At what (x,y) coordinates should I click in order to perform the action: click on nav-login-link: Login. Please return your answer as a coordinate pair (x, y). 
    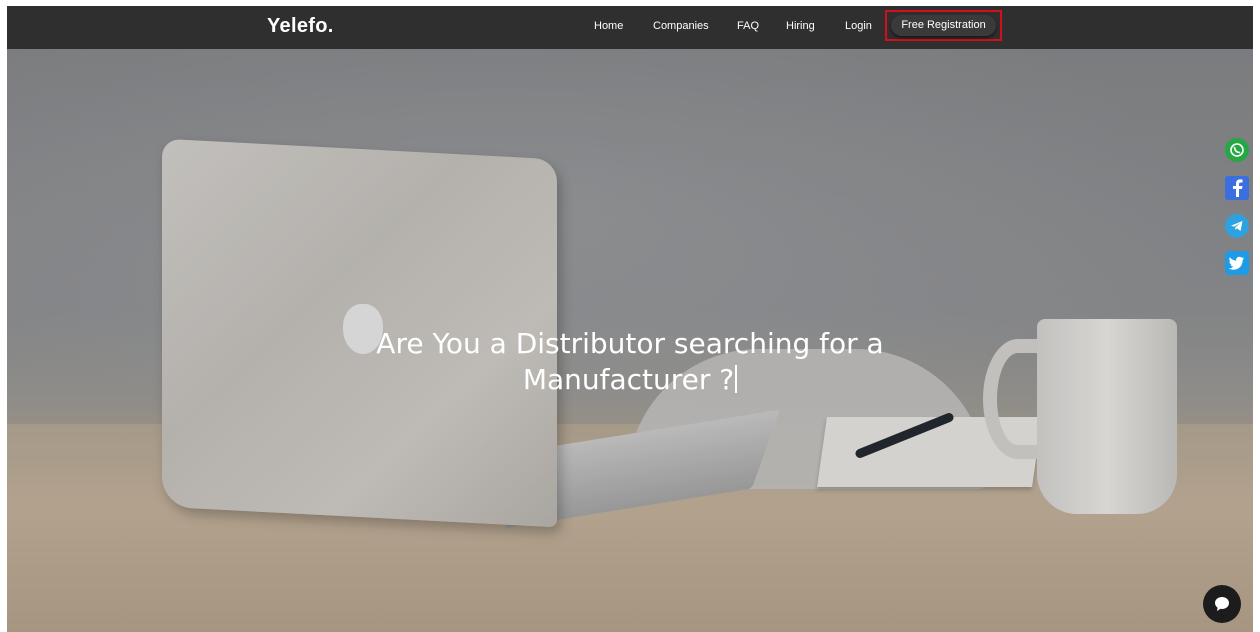
    Looking at the image, I should click on (858, 26).